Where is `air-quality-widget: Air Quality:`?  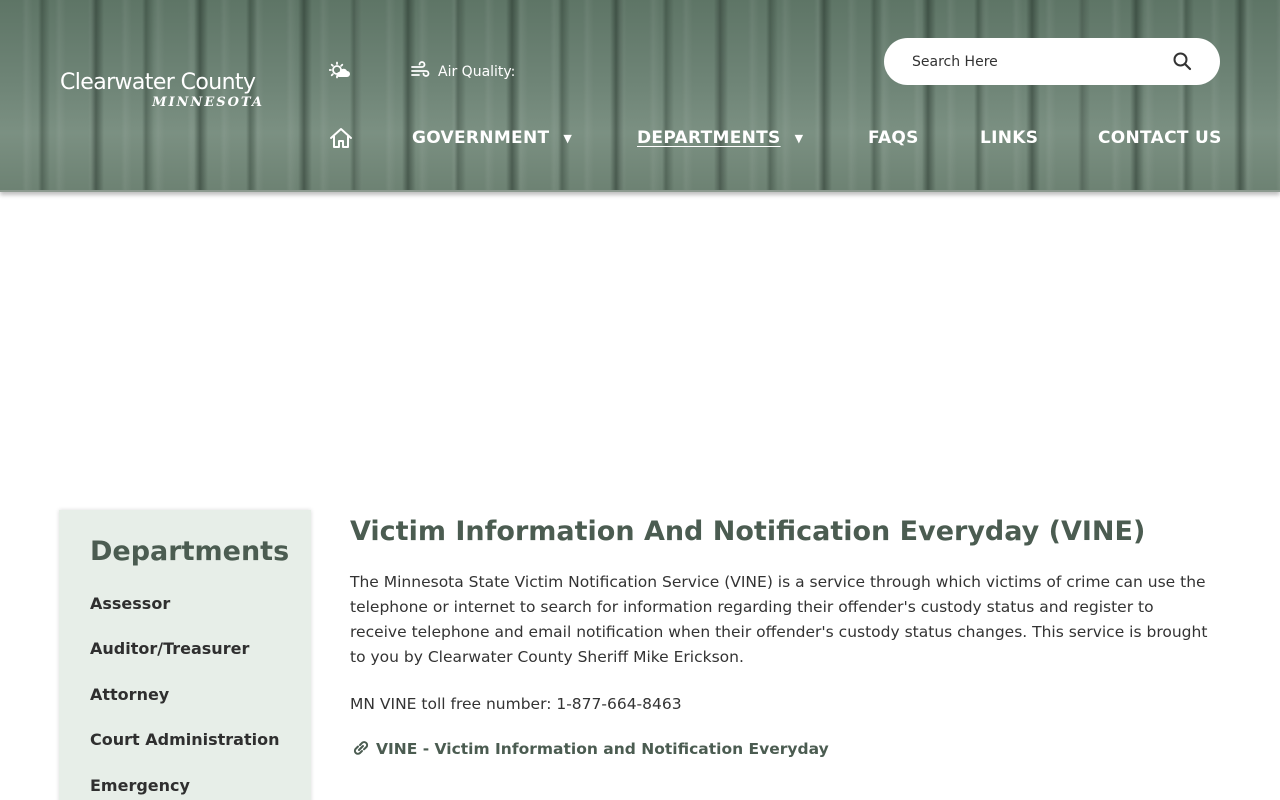
air-quality-widget: Air Quality: is located at coordinates (462, 72).